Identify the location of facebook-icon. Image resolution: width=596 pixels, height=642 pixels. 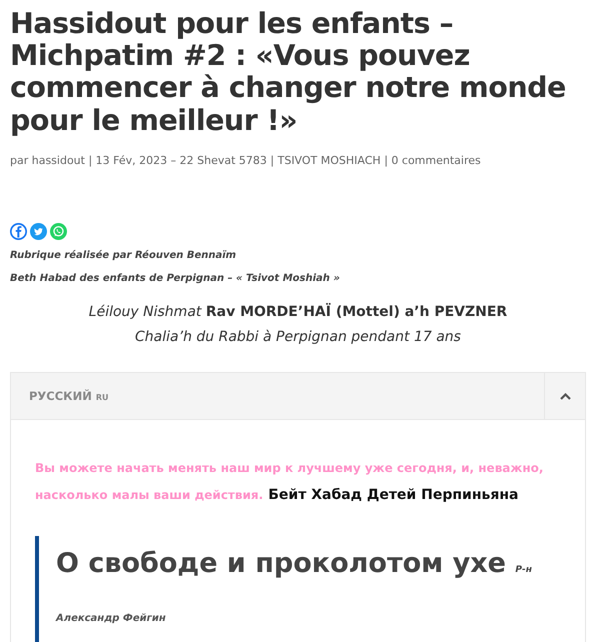
(18, 231).